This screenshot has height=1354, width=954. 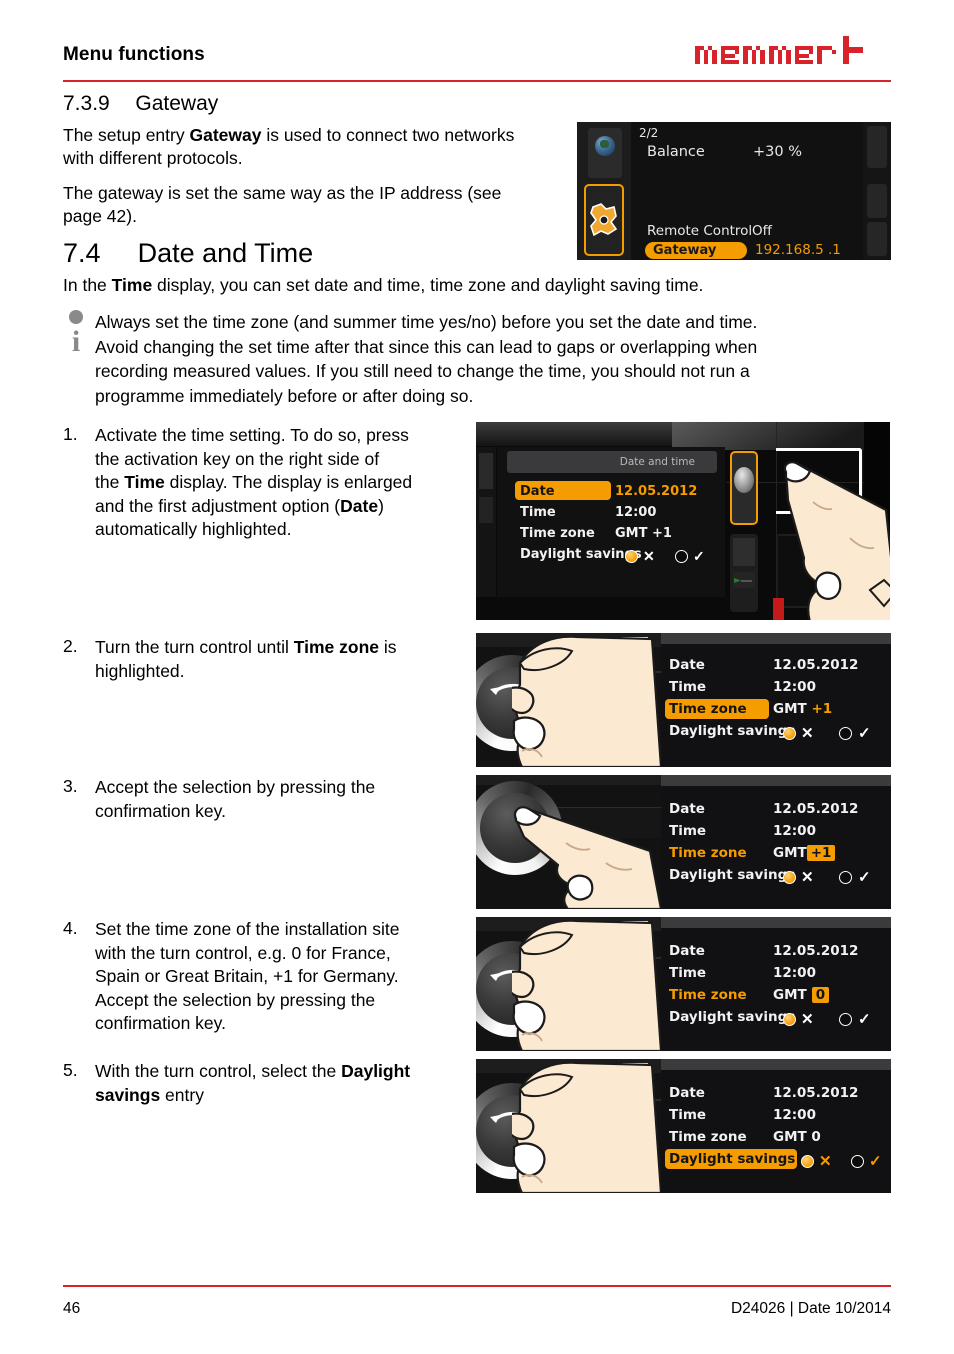 What do you see at coordinates (194, 647) in the screenshot?
I see `step-line: Turn the turn control until` at bounding box center [194, 647].